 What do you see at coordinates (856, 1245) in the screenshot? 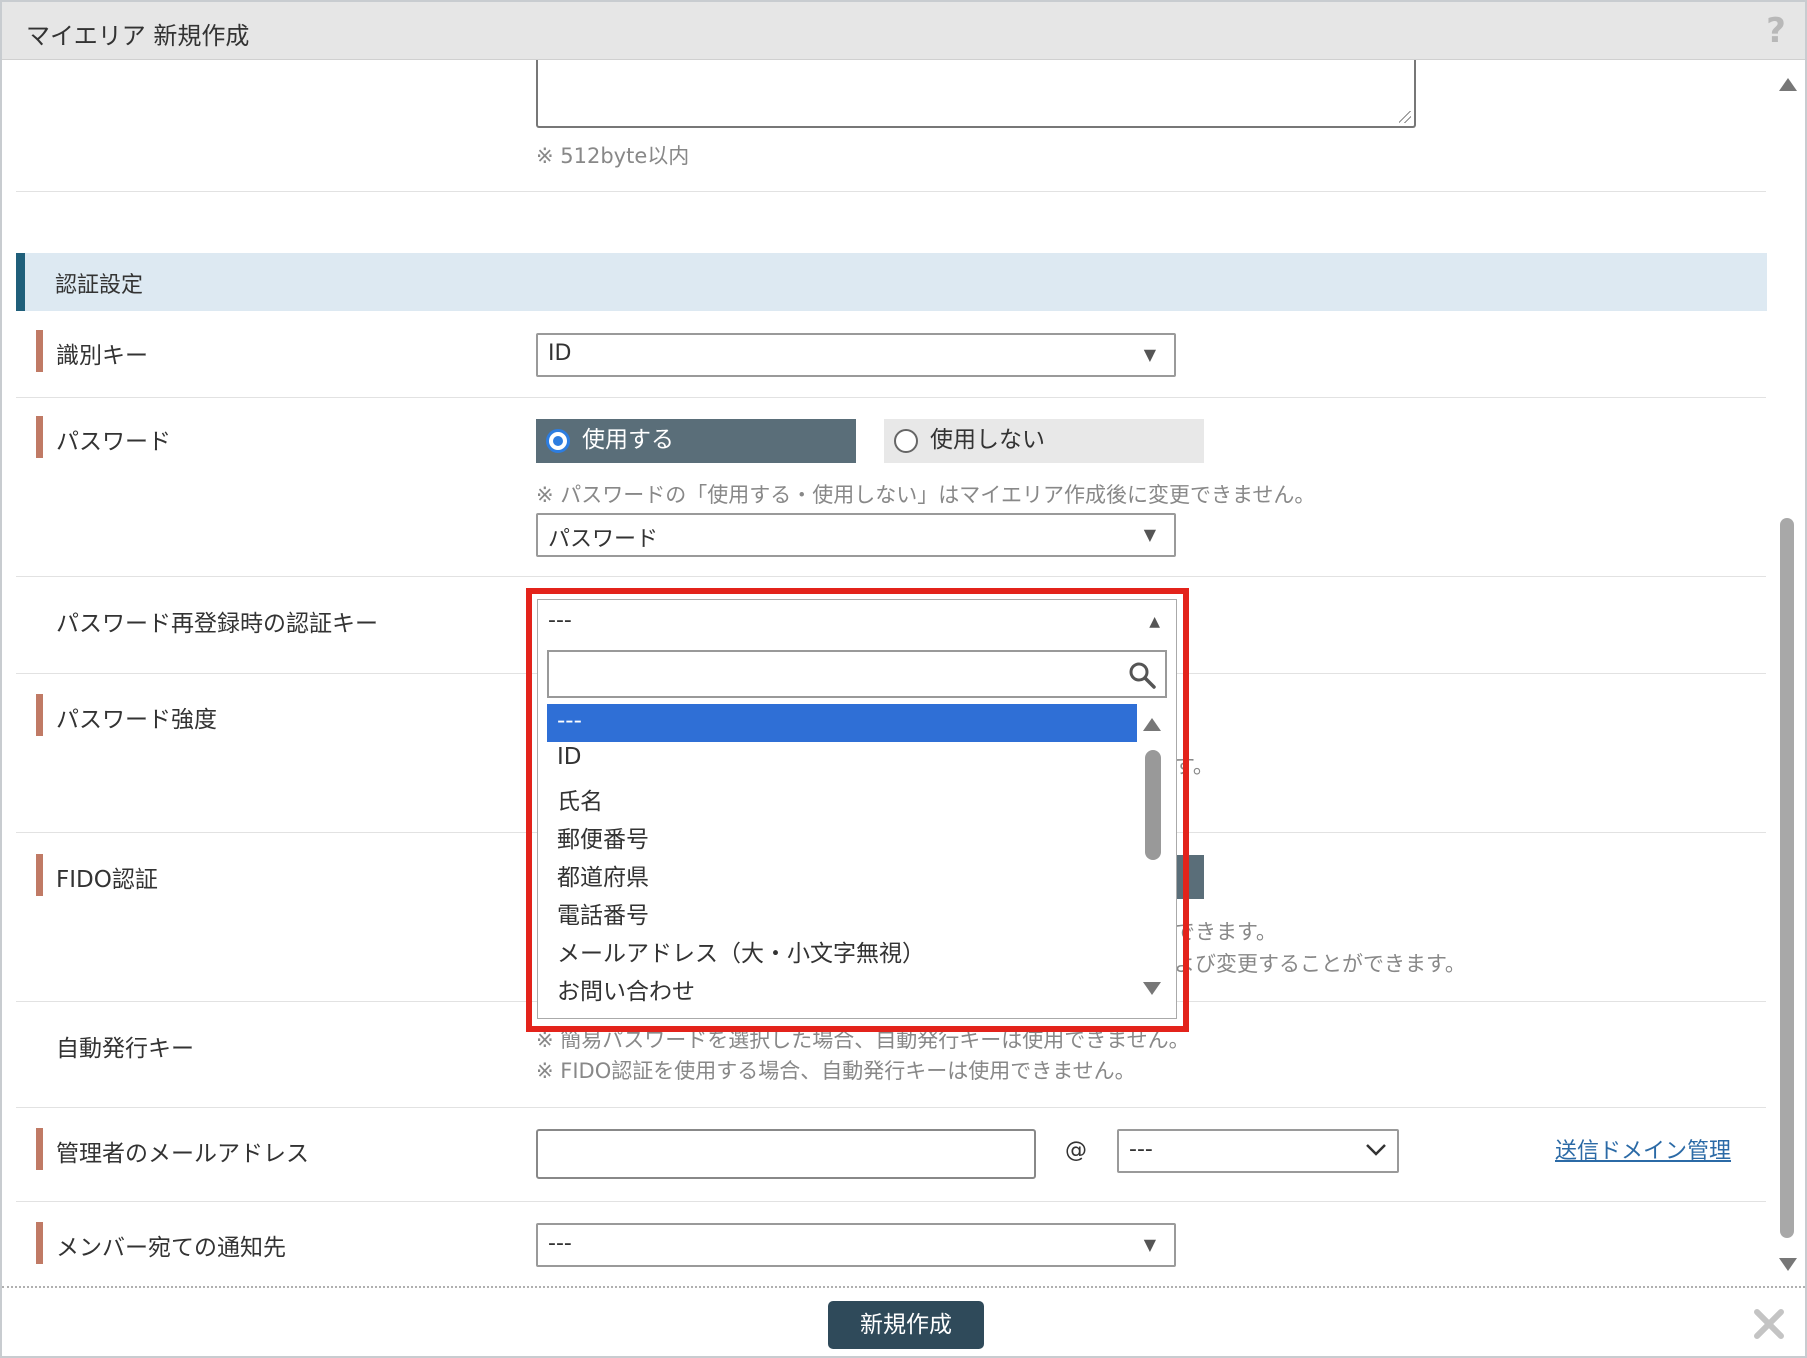
I see `member-notify-select: --- ▼` at bounding box center [856, 1245].